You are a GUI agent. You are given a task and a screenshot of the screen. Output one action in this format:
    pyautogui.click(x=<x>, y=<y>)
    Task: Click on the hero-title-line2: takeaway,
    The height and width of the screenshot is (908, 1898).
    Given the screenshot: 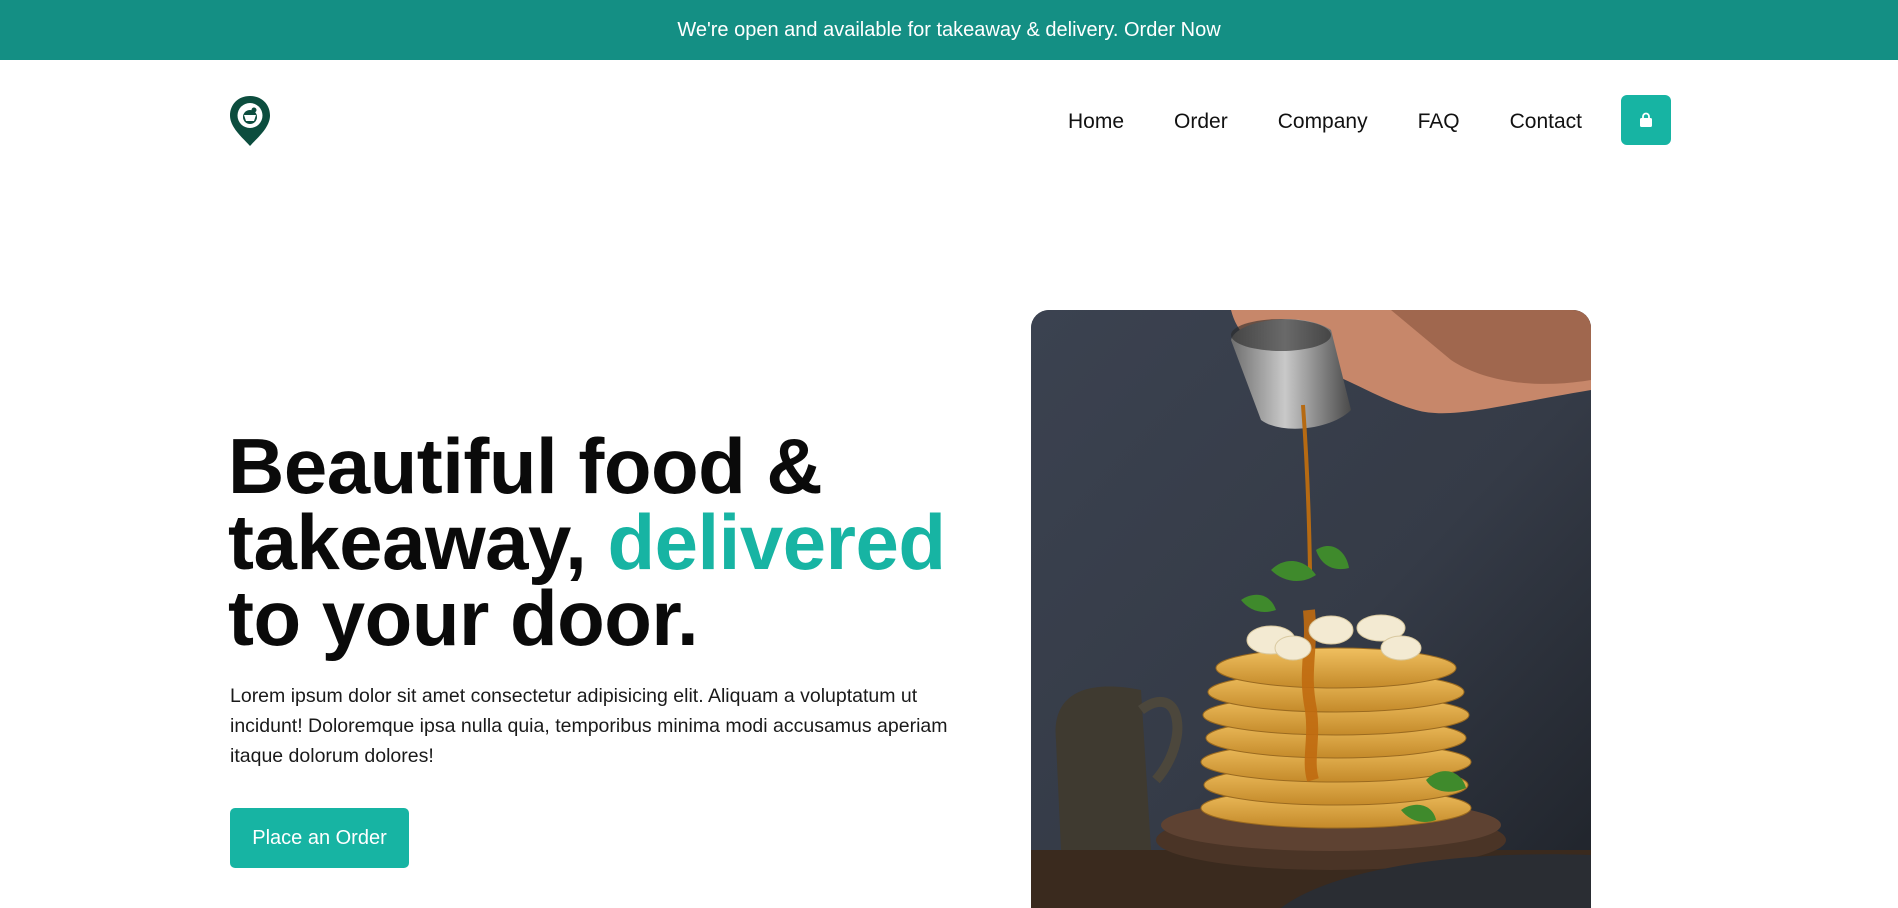 What is the action you would take?
    pyautogui.click(x=418, y=542)
    